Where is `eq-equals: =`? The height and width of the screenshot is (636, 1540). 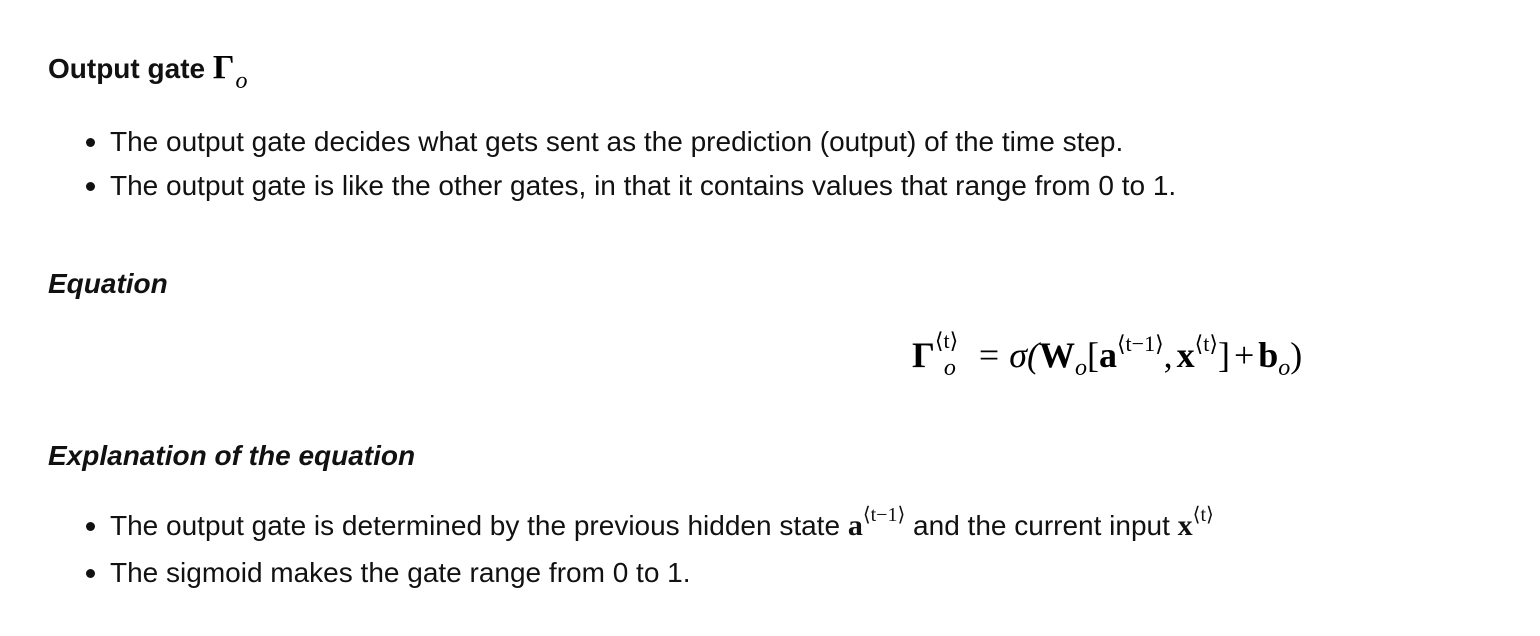
eq-equals: = is located at coordinates (989, 355).